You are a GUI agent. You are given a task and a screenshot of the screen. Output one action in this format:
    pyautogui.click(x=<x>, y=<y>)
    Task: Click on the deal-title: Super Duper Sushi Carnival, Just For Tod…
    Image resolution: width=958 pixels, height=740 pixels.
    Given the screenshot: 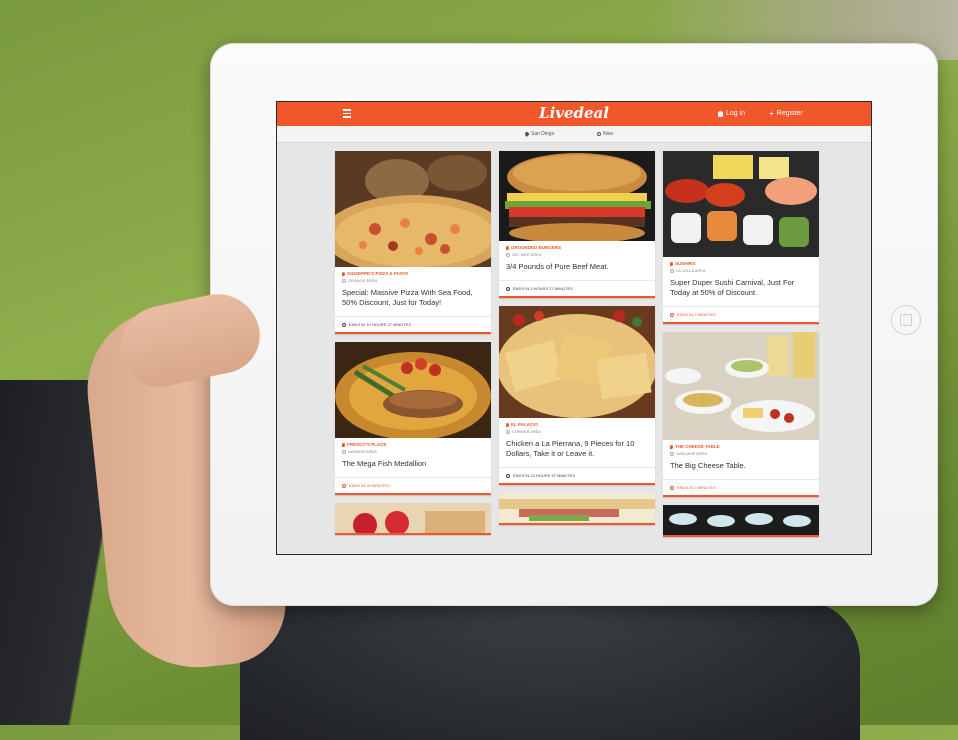 What is the action you would take?
    pyautogui.click(x=741, y=288)
    